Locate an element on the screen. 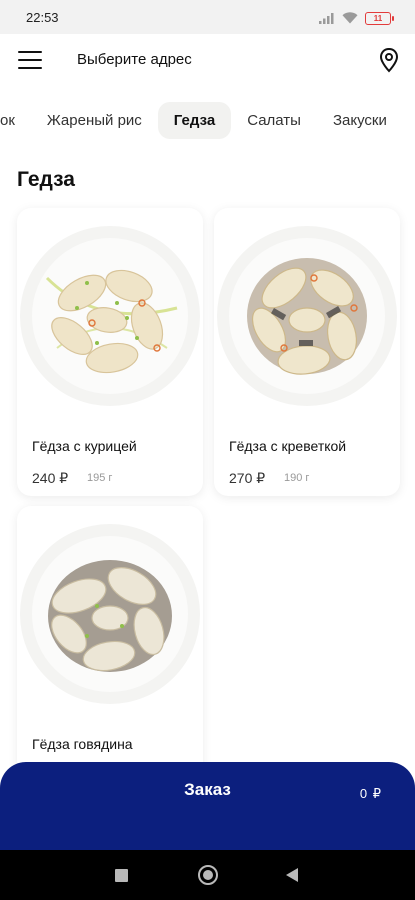  product-name: Гёдза с креветкой is located at coordinates (288, 446).